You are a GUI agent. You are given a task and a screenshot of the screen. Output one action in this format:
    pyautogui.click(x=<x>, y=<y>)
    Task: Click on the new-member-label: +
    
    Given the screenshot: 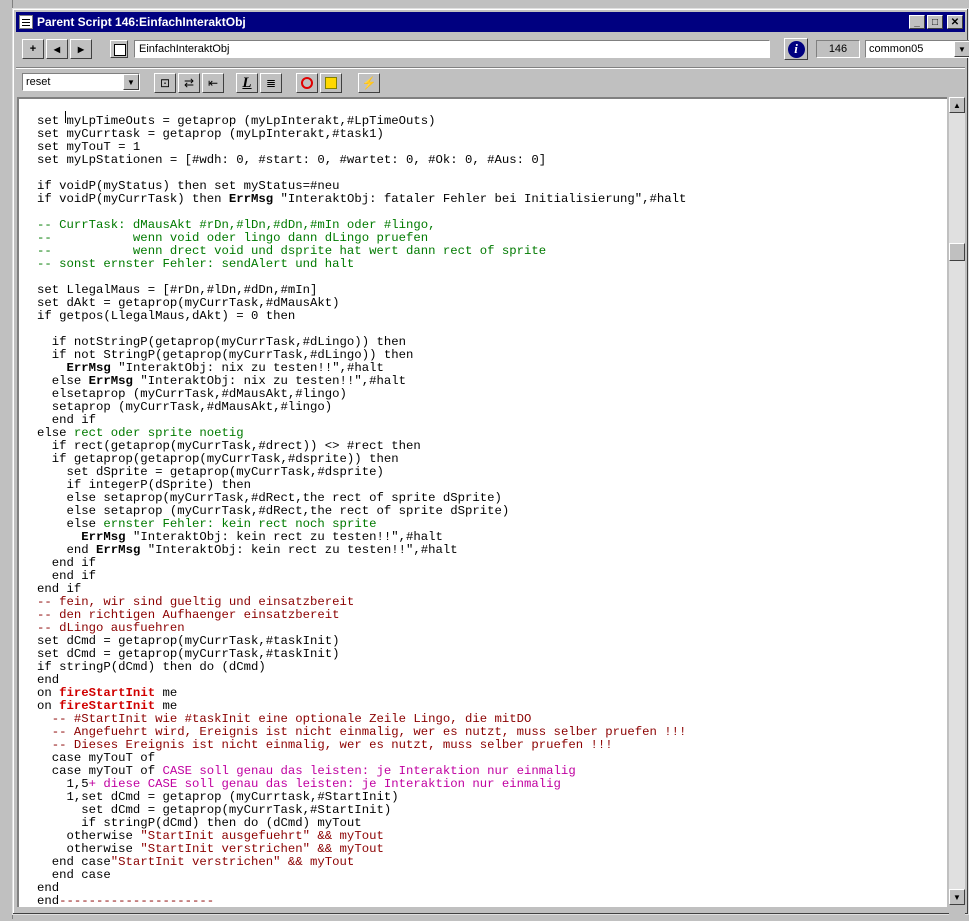 What is the action you would take?
    pyautogui.click(x=33, y=49)
    